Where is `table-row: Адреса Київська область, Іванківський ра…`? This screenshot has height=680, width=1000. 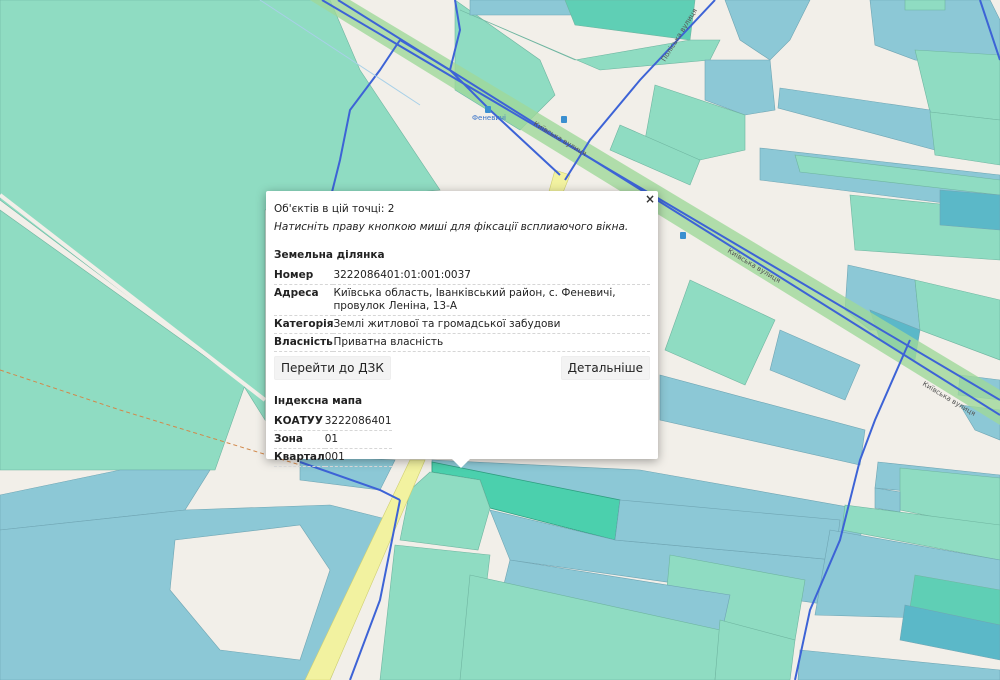 table-row: Адреса Київська область, Іванківський ра… is located at coordinates (462, 300).